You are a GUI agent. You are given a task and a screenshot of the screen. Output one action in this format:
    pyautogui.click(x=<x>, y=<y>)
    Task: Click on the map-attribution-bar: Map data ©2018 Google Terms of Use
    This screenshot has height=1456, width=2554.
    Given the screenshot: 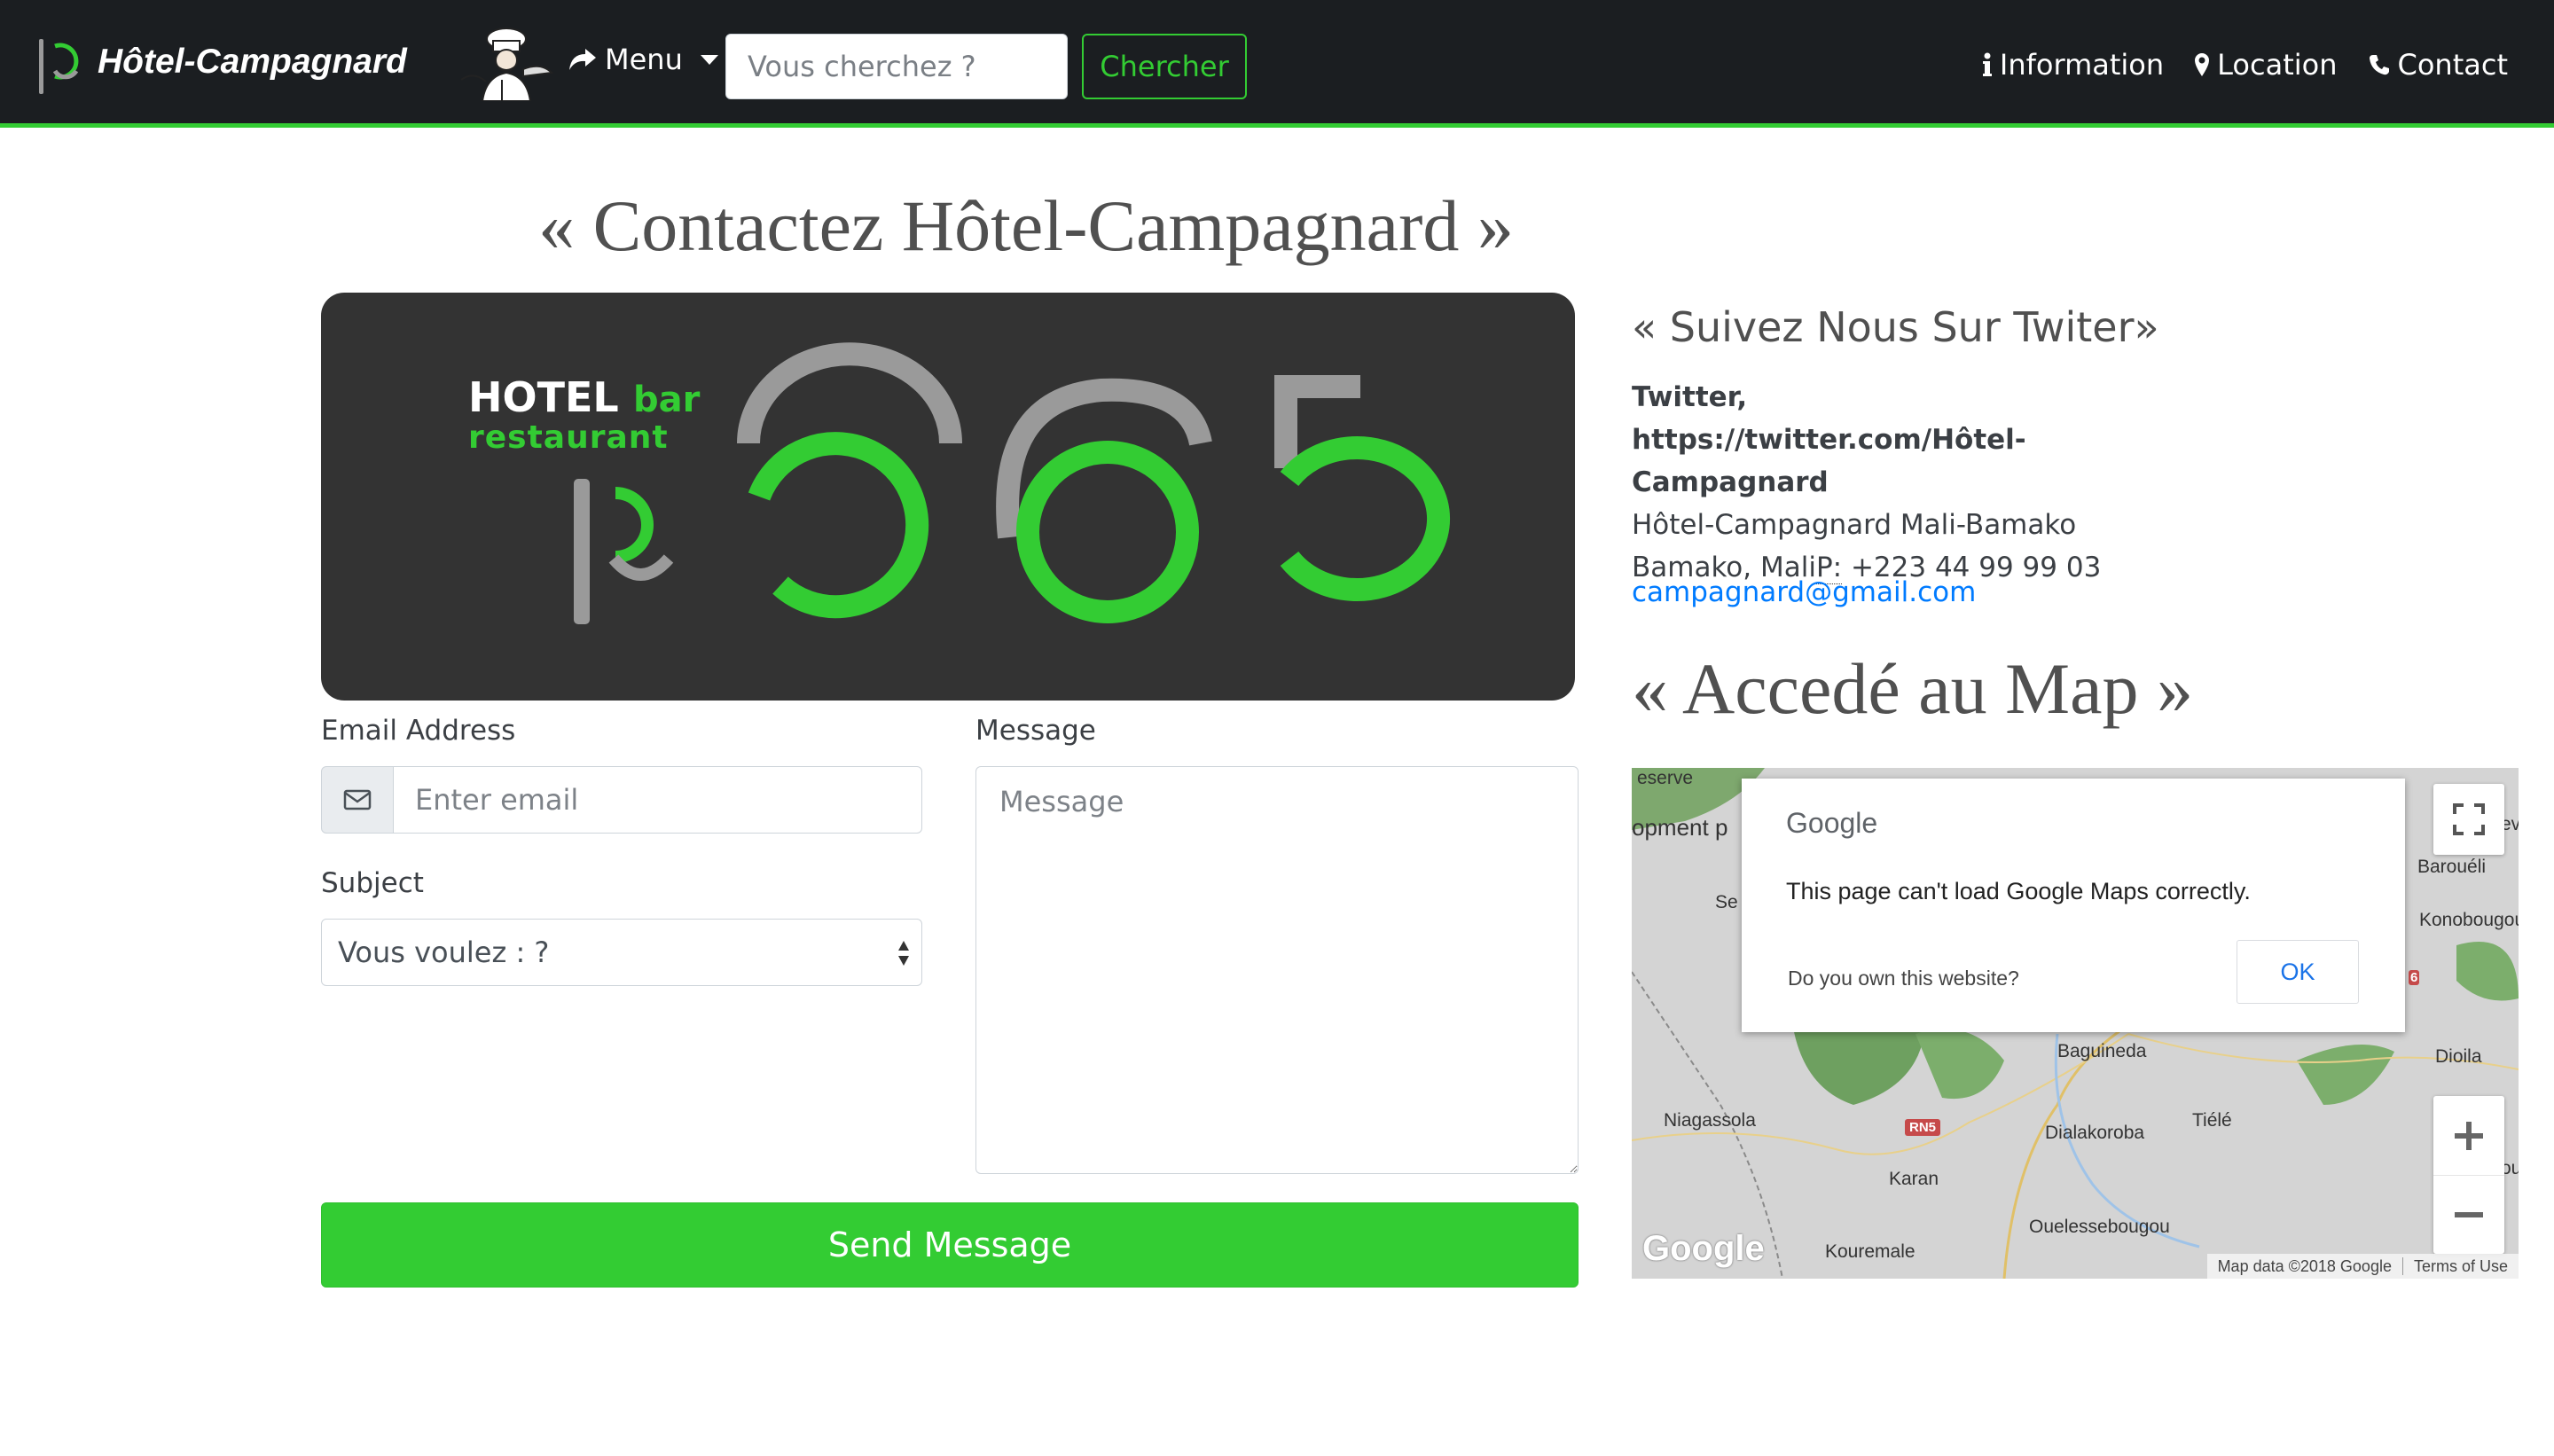 What is the action you would take?
    pyautogui.click(x=2362, y=1266)
    